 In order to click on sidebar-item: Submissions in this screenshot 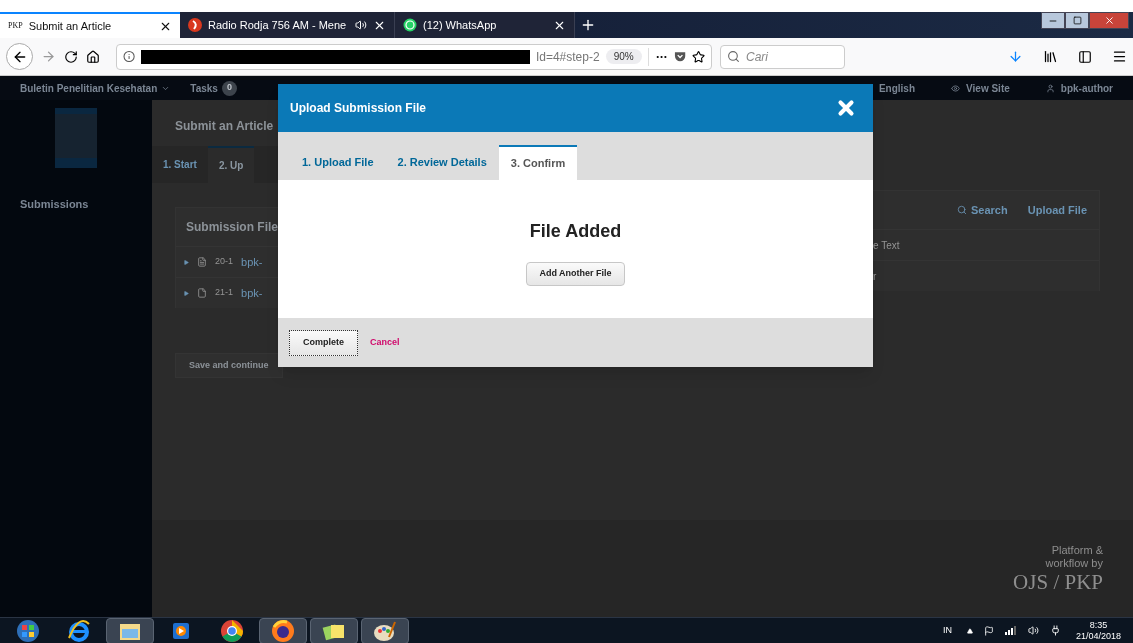, I will do `click(54, 204)`.